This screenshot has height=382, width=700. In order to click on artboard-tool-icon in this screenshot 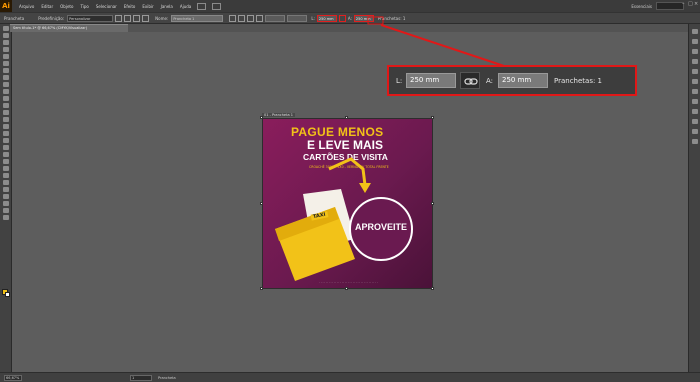, I will do `click(5, 196)`.